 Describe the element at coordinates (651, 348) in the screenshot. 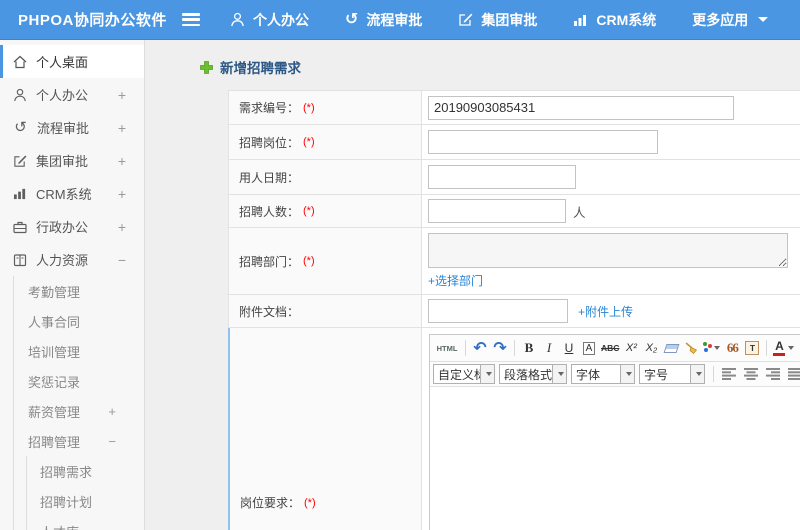

I see `subscript-button: X₂` at that location.